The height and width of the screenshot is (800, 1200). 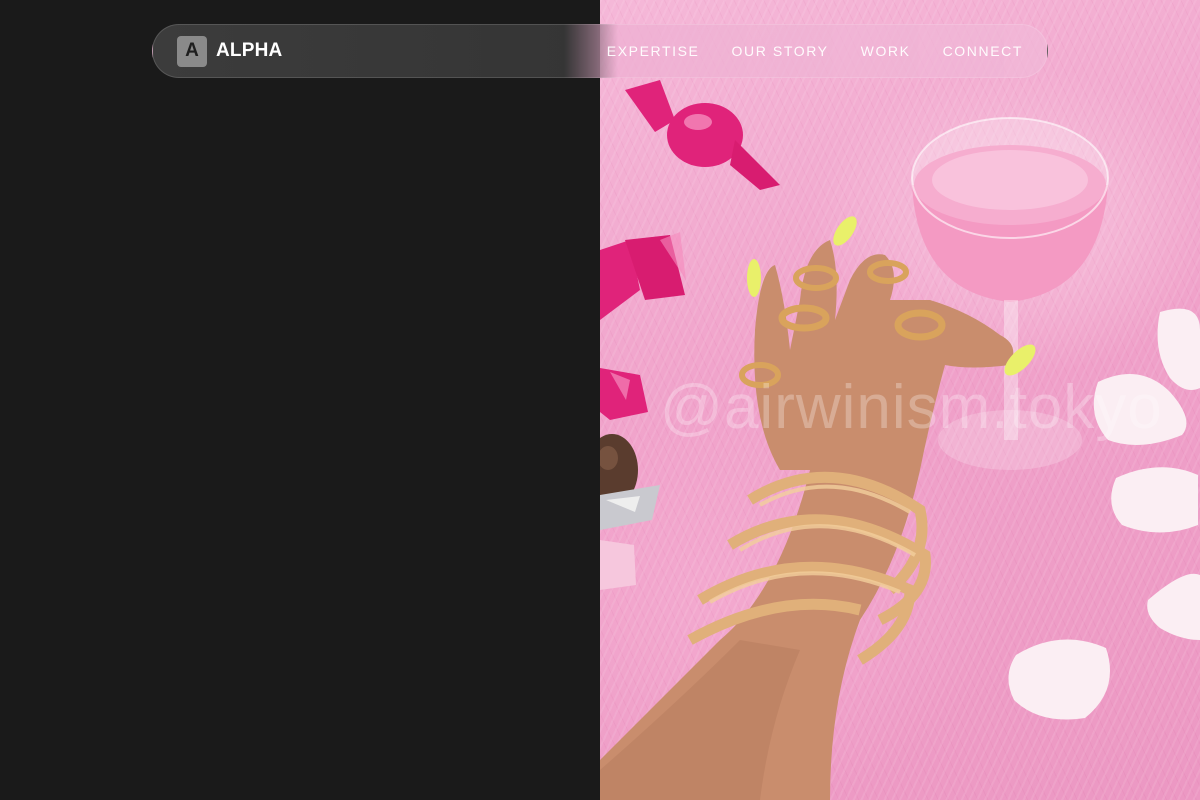 I want to click on candy-left-upper, so click(x=643, y=276).